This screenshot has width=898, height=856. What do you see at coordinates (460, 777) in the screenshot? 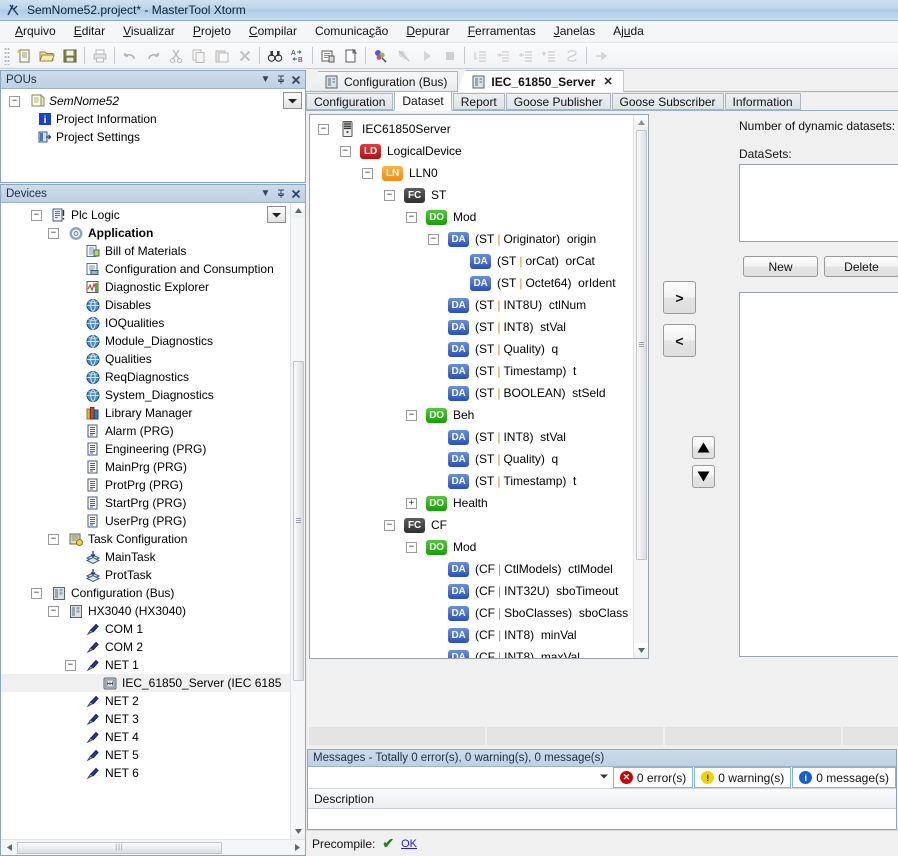
I see `messages-filter-combo` at bounding box center [460, 777].